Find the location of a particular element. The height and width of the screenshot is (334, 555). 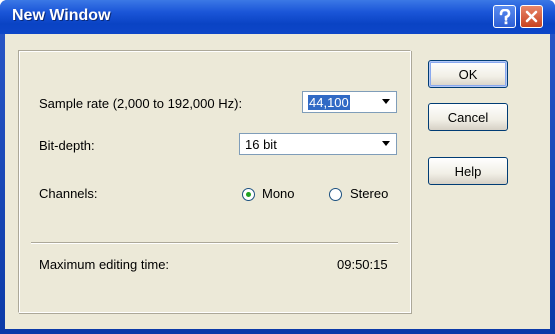

stereo-label: Stereo is located at coordinates (369, 193).